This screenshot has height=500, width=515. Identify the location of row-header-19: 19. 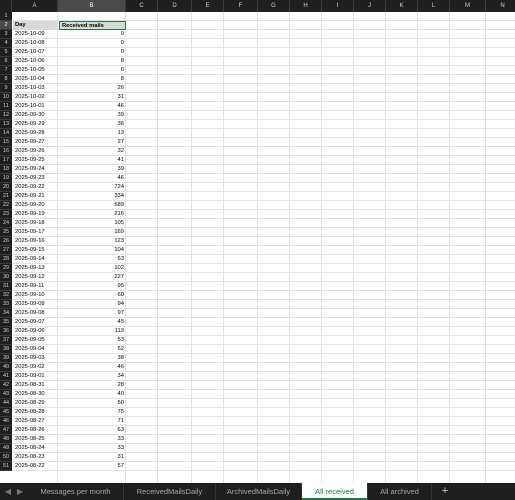
(6, 178).